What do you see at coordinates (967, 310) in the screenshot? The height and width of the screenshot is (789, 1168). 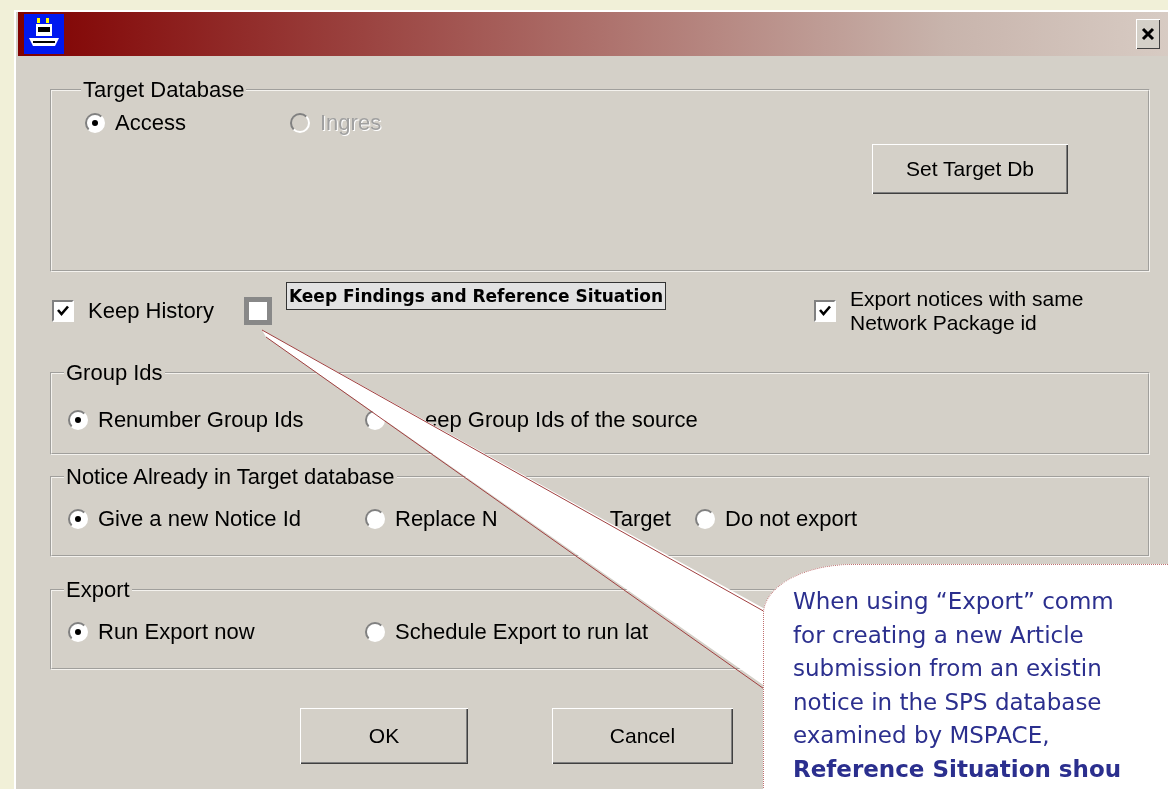 I see `checkbox-label: Export notices with same Network Package id` at bounding box center [967, 310].